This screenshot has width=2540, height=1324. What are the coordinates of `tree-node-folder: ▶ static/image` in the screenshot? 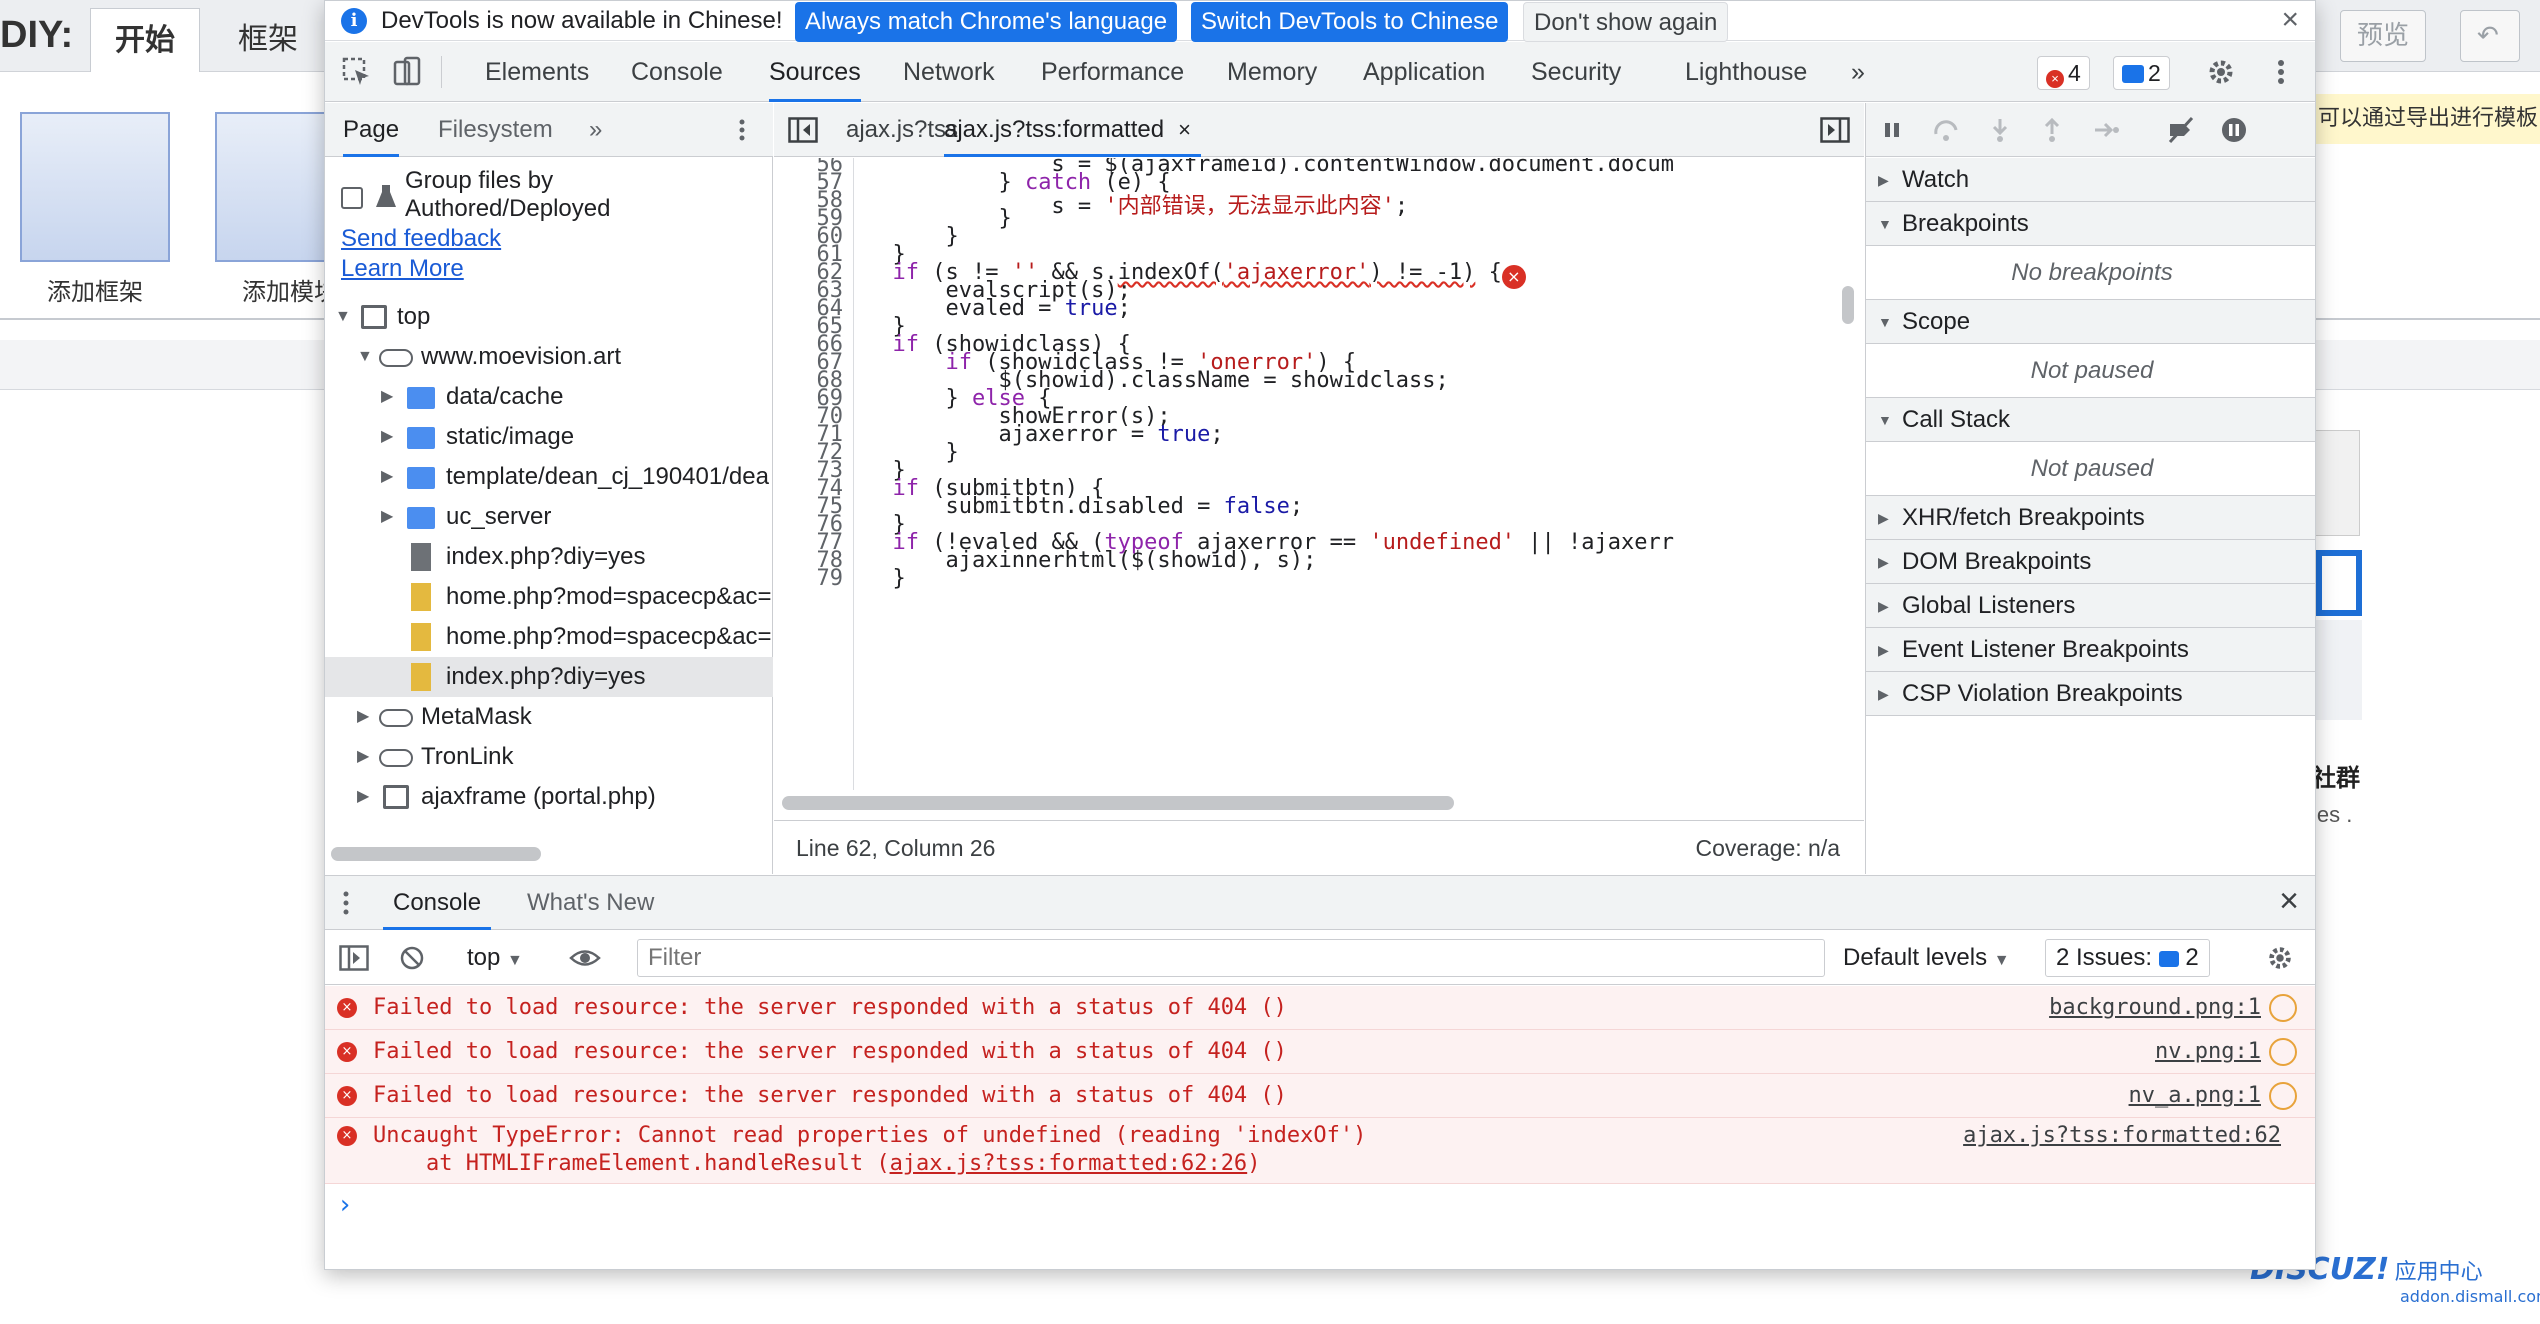 It's located at (549, 437).